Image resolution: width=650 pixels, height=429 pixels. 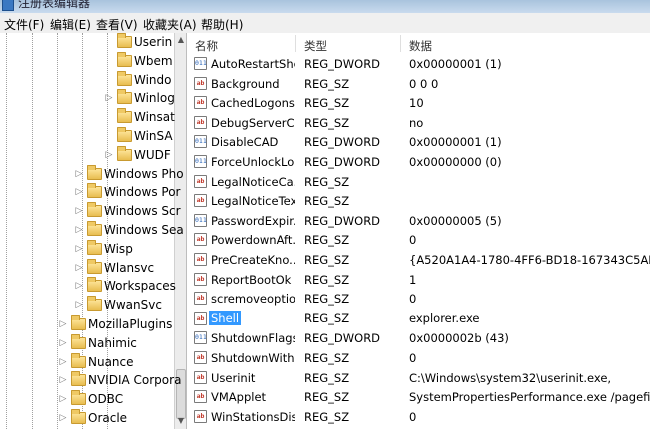 What do you see at coordinates (117, 24) in the screenshot?
I see `menu-view: 查看(V)` at bounding box center [117, 24].